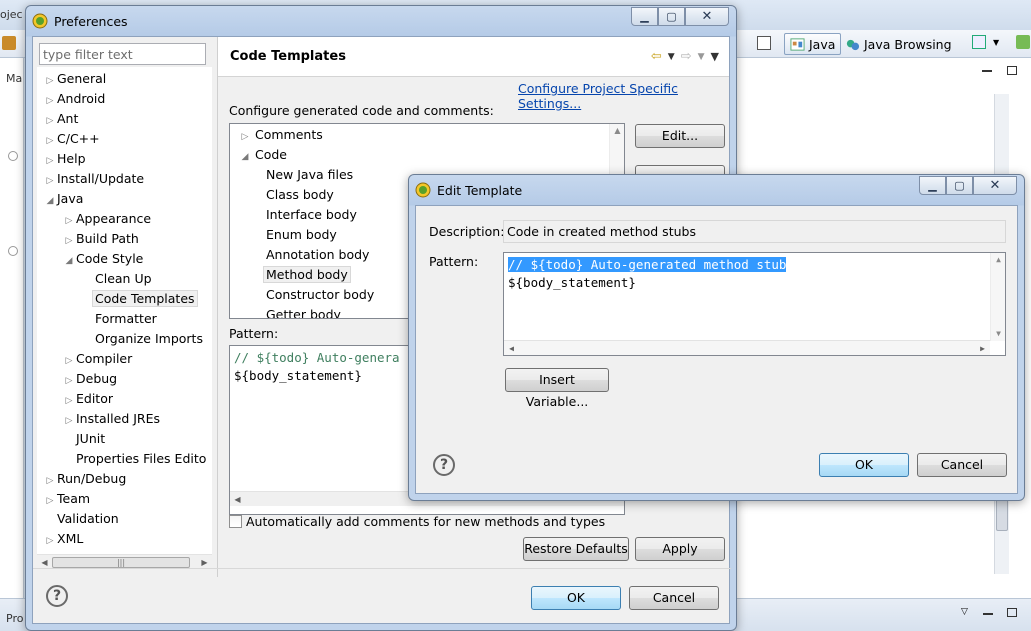 This screenshot has width=1031, height=631. What do you see at coordinates (715, 56) in the screenshot?
I see `page-menu-icon: ▼` at bounding box center [715, 56].